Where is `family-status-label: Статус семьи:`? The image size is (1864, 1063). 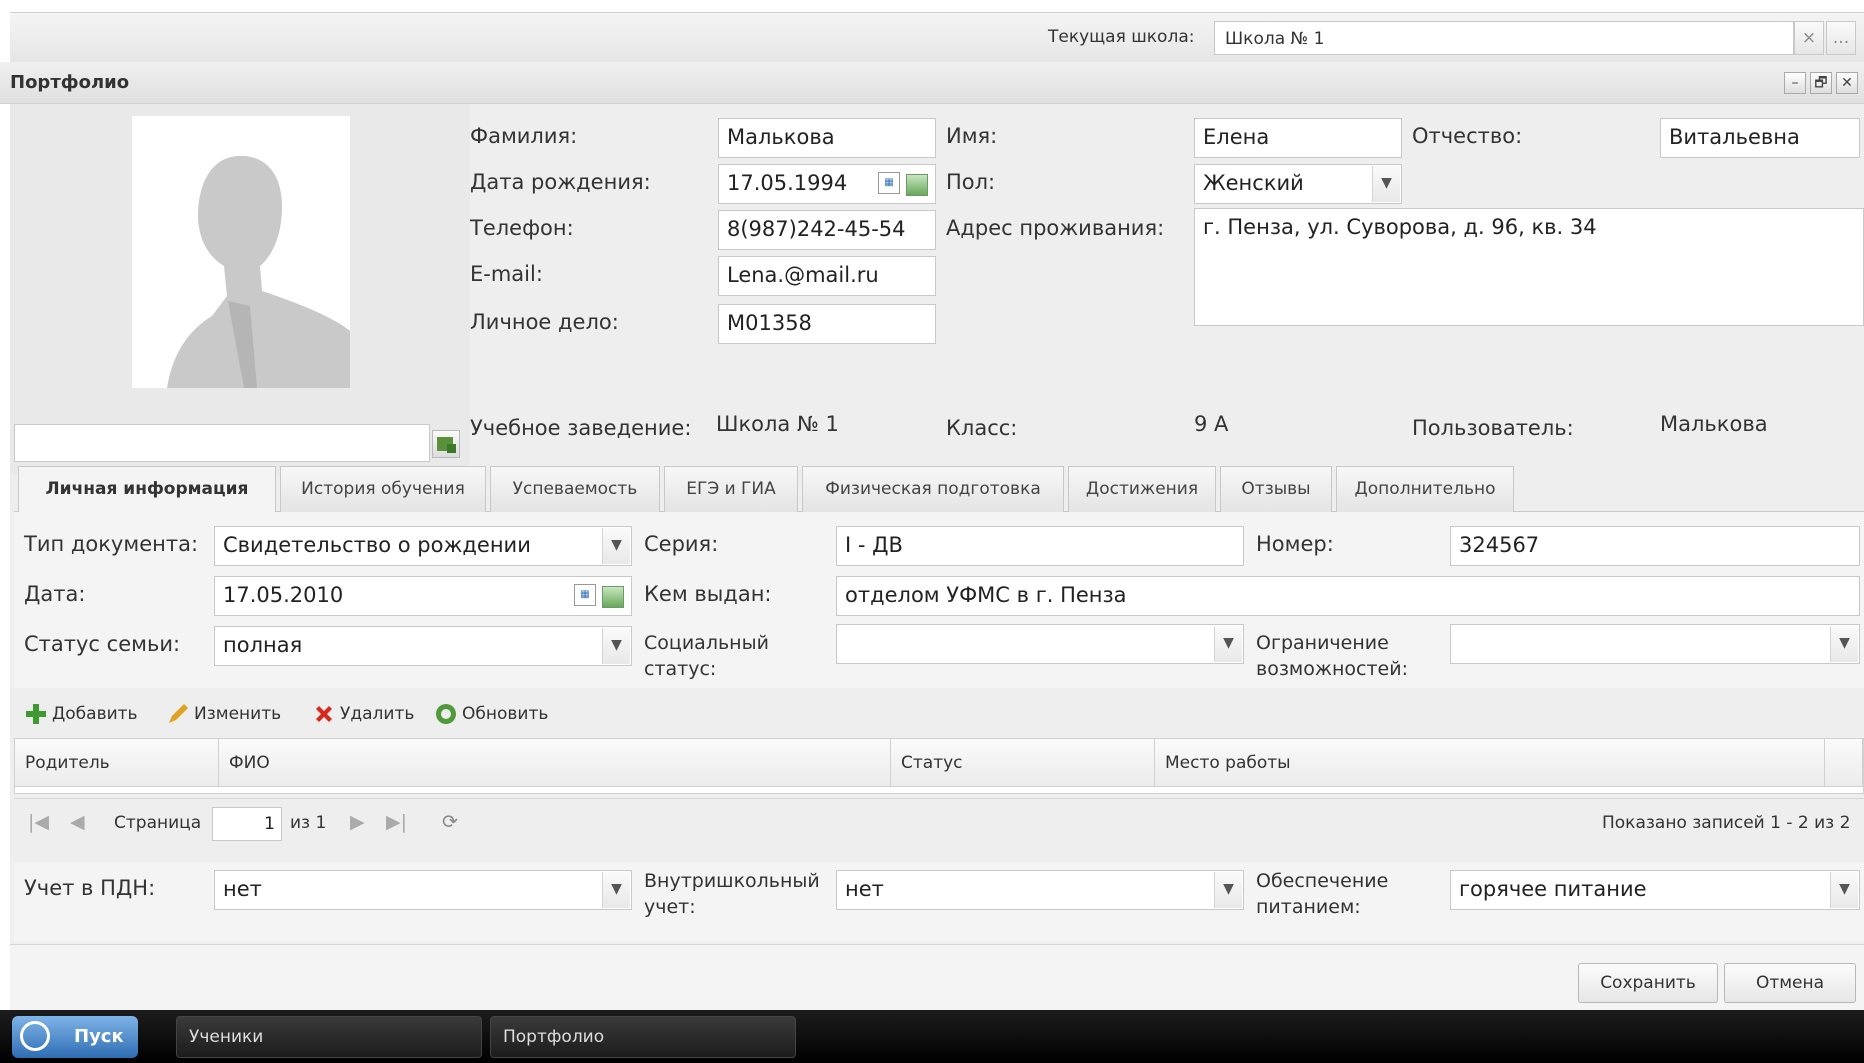
family-status-label: Статус семьи: is located at coordinates (102, 644).